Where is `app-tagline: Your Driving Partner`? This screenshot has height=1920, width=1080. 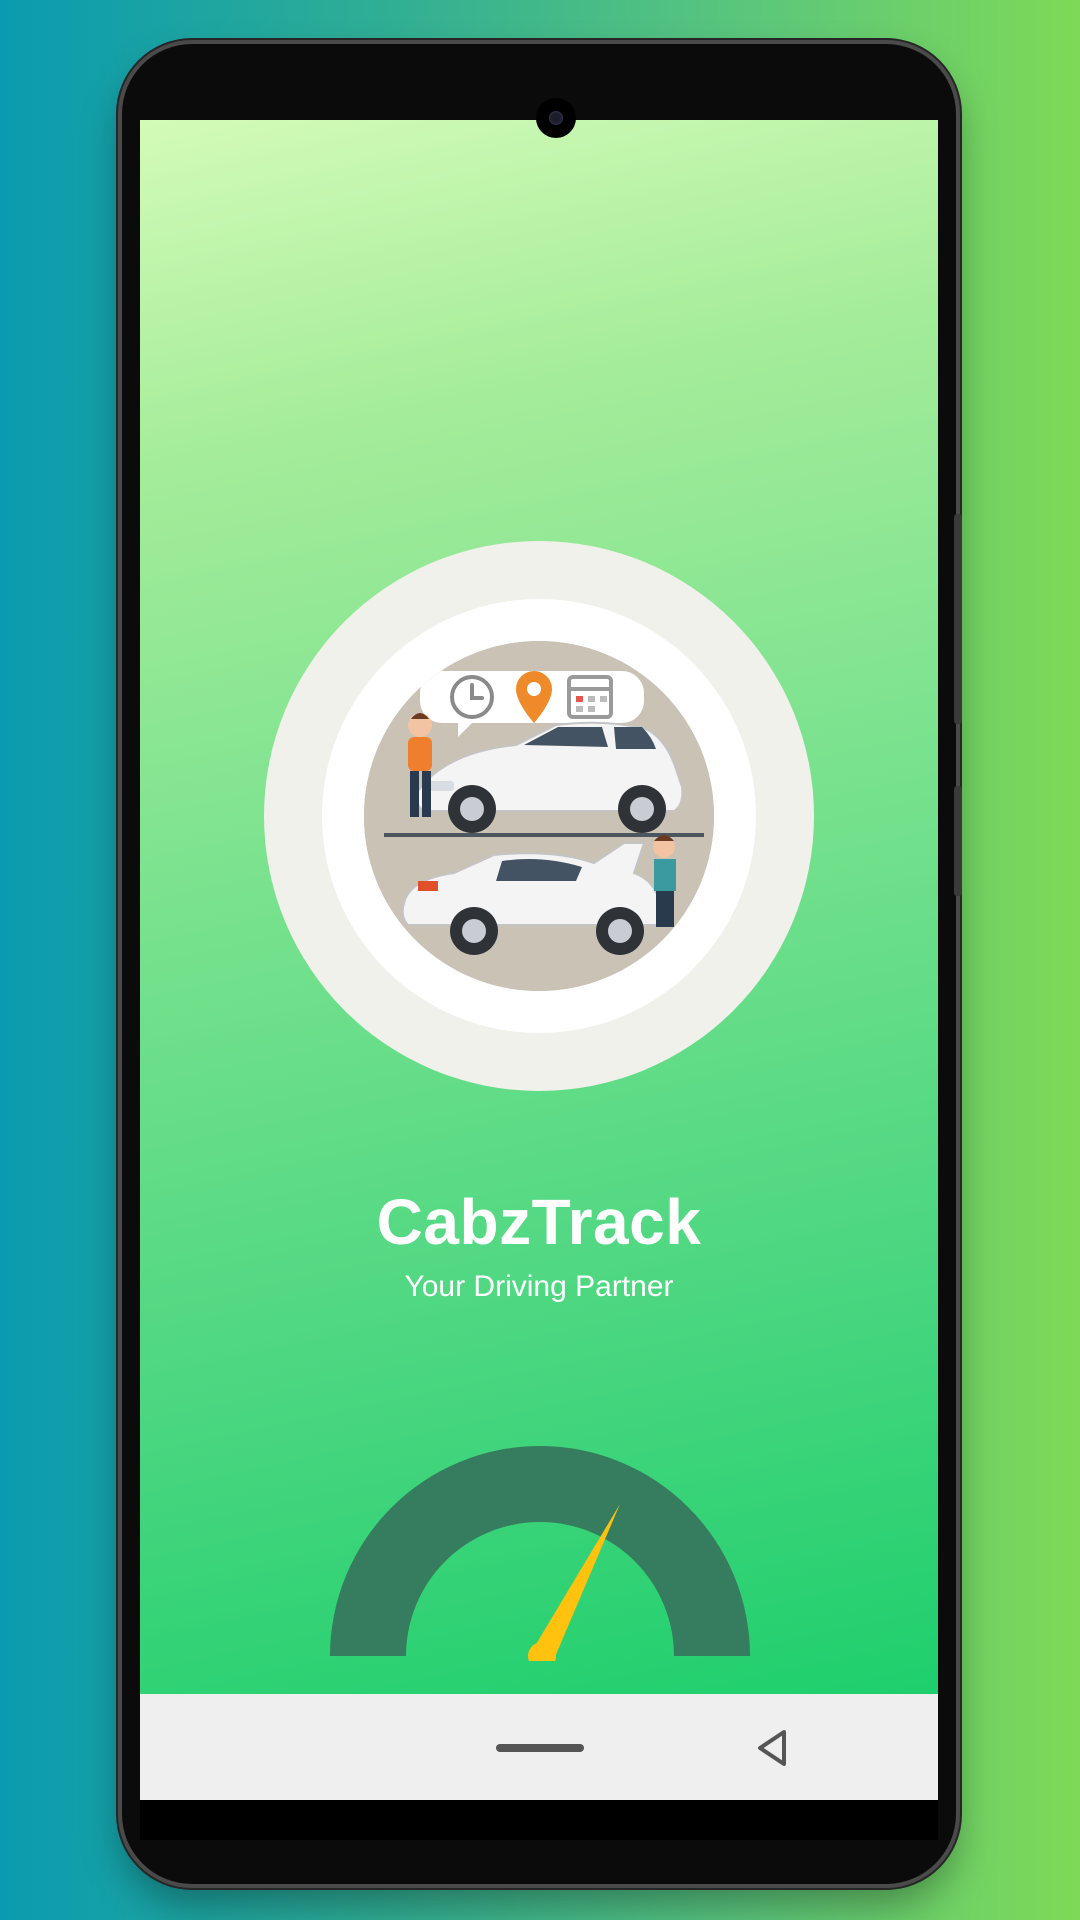
app-tagline: Your Driving Partner is located at coordinates (539, 1286).